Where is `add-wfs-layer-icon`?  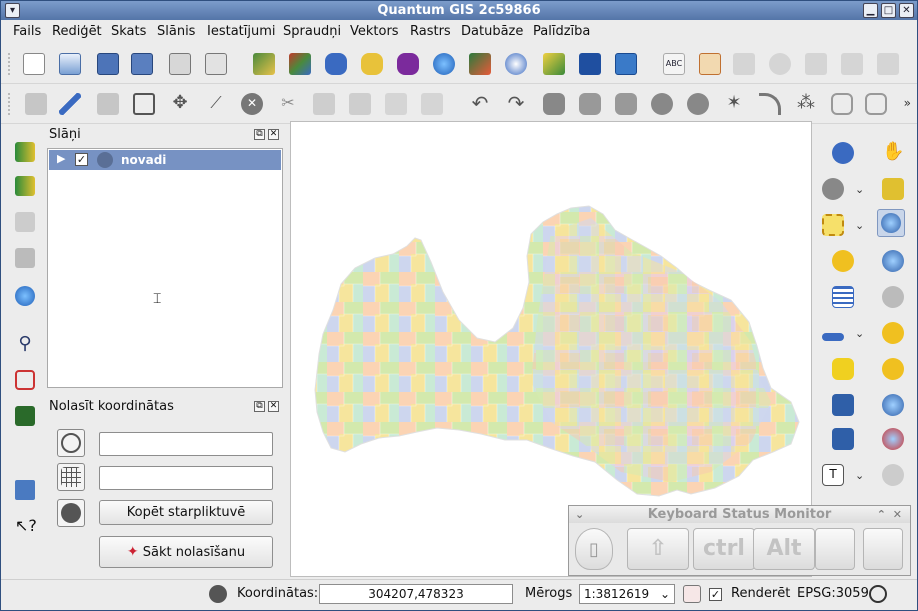
add-wfs-layer-icon is located at coordinates (480, 64).